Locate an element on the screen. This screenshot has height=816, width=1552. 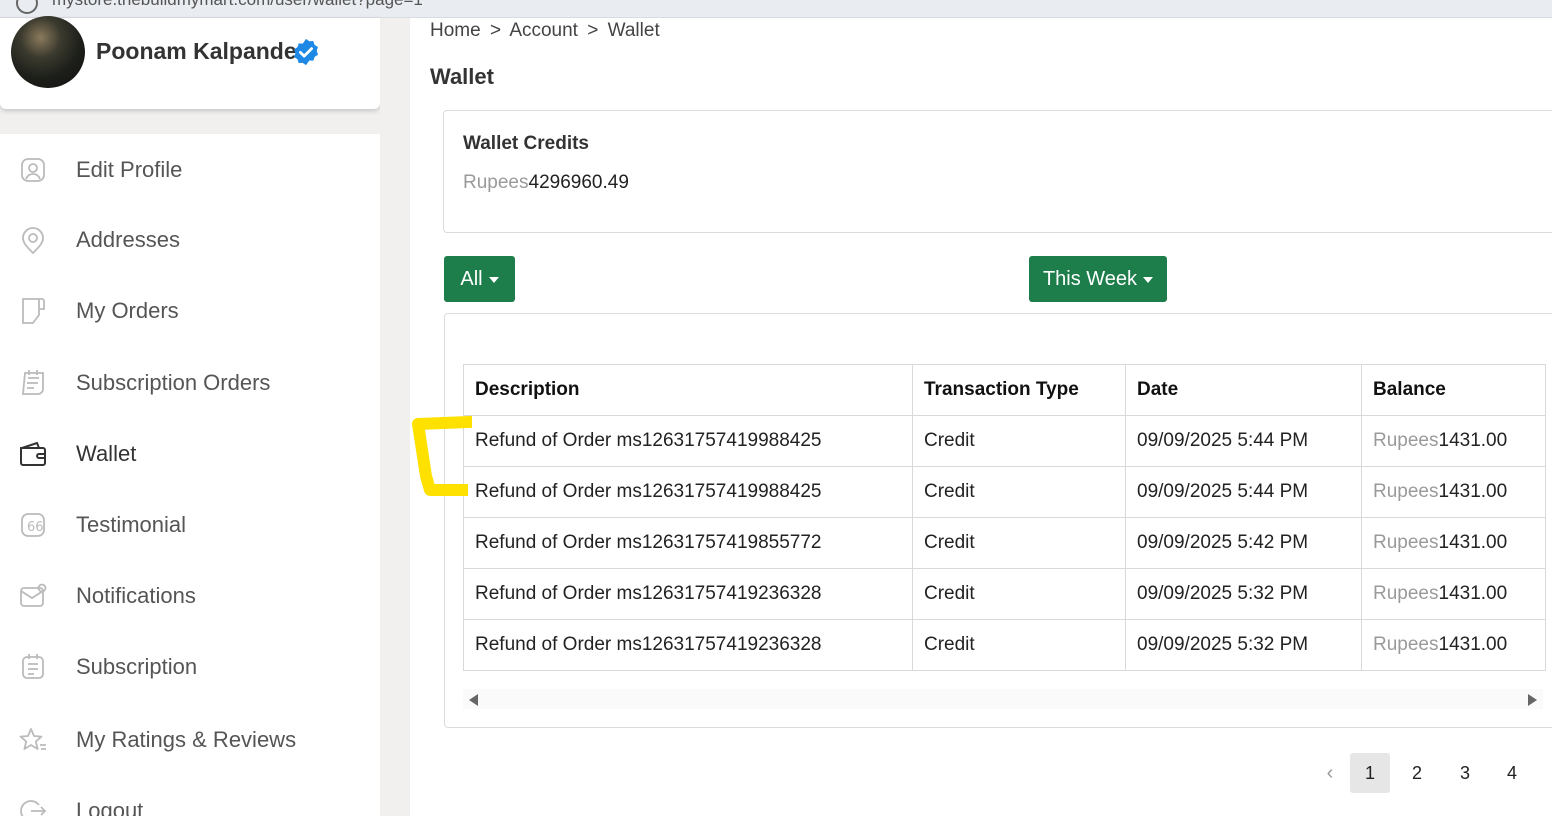
wallet-credits-value: Rupees4296960.49 is located at coordinates (546, 183).